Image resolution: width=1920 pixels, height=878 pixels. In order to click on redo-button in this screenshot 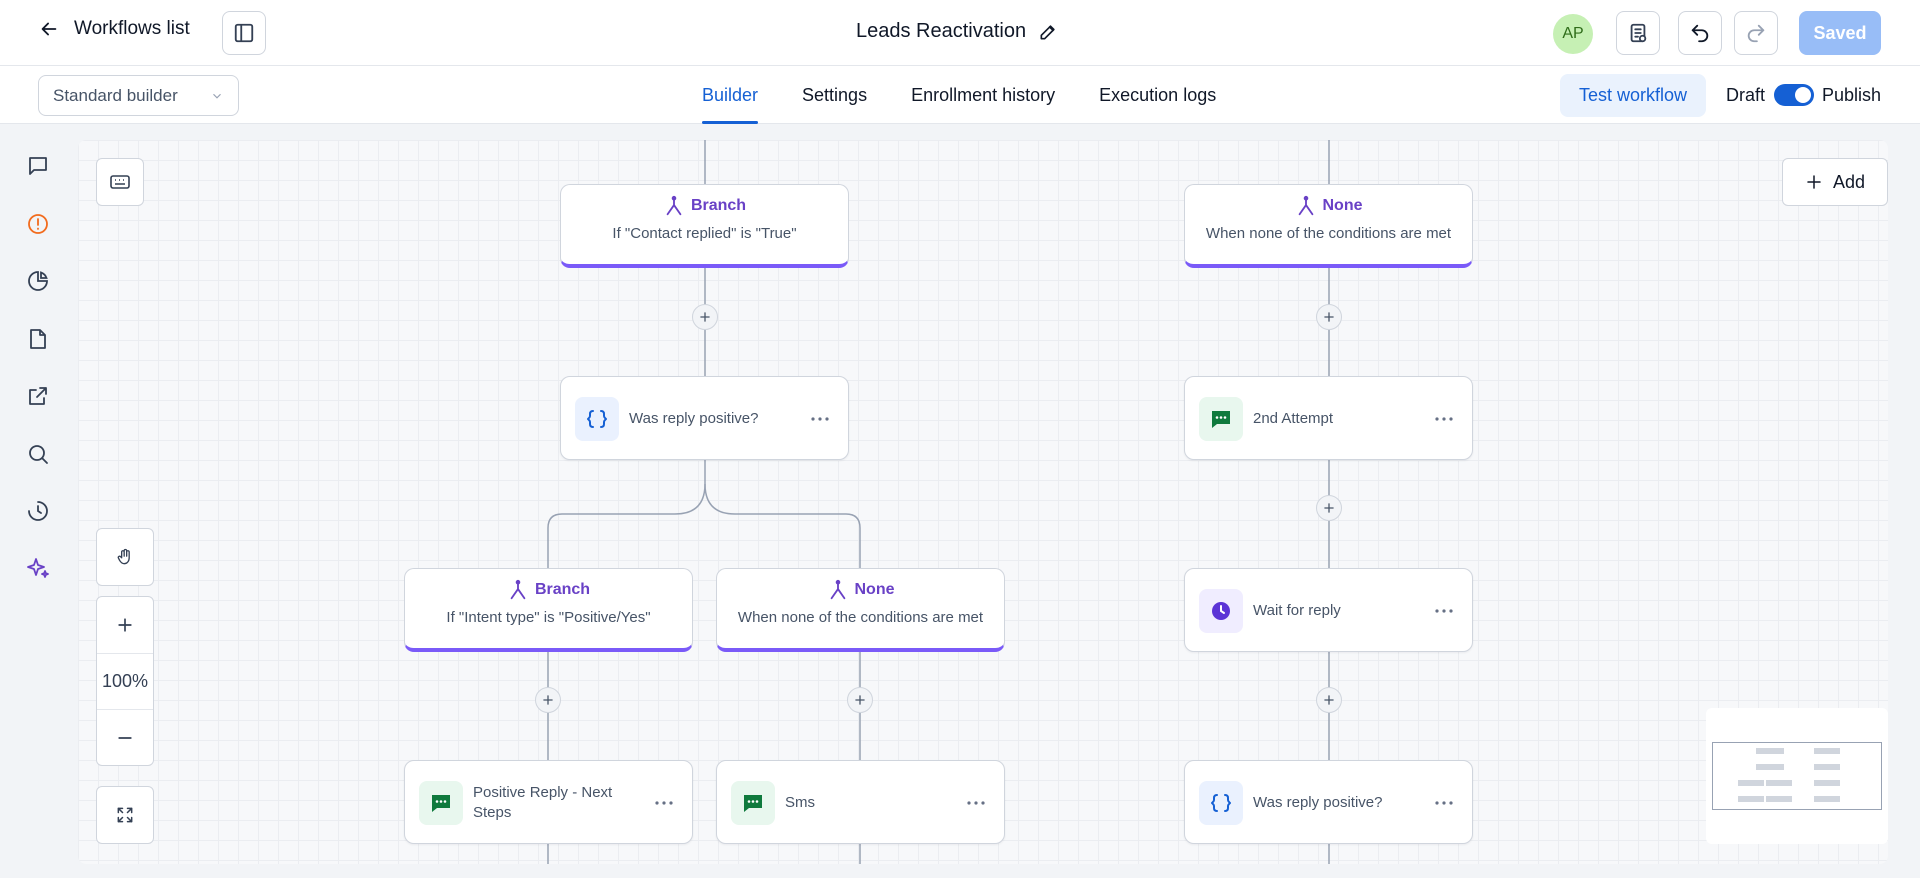, I will do `click(1756, 33)`.